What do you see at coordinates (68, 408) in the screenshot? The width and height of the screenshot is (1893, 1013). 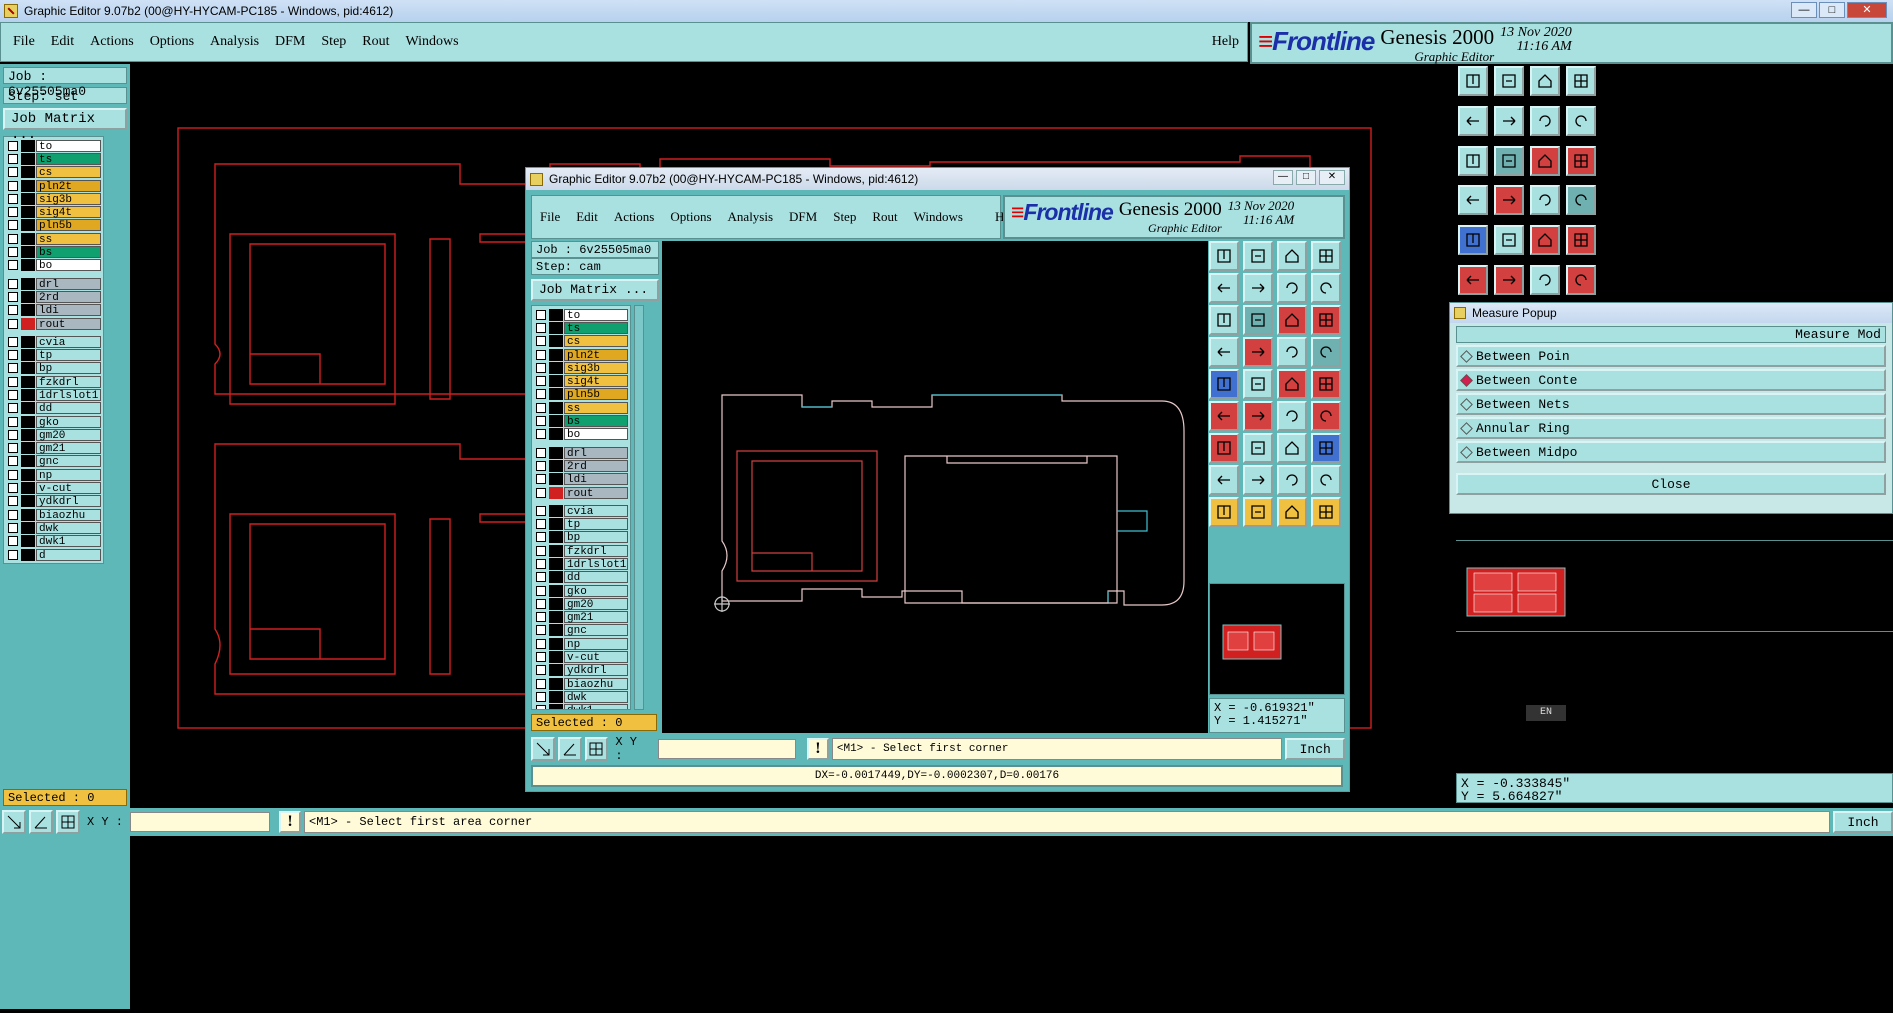 I see `layer-name: dd` at bounding box center [68, 408].